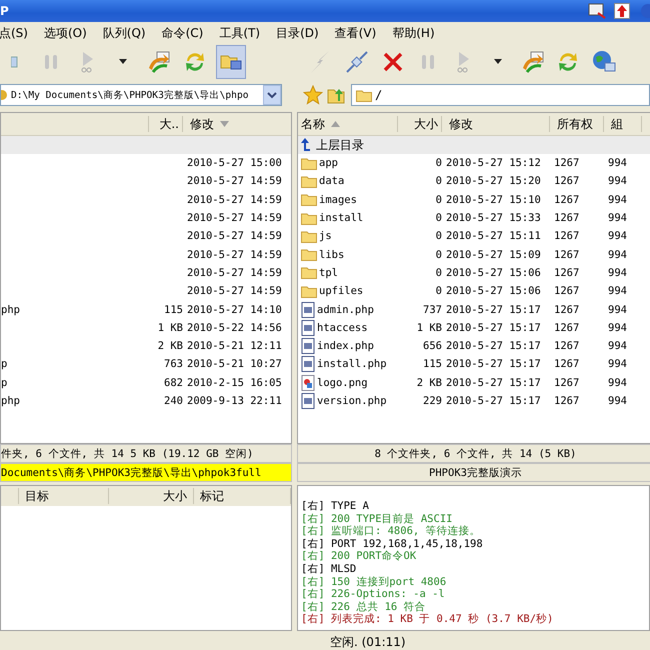 The height and width of the screenshot is (650, 650). Describe the element at coordinates (173, 382) in the screenshot. I see `file-size: 682` at that location.